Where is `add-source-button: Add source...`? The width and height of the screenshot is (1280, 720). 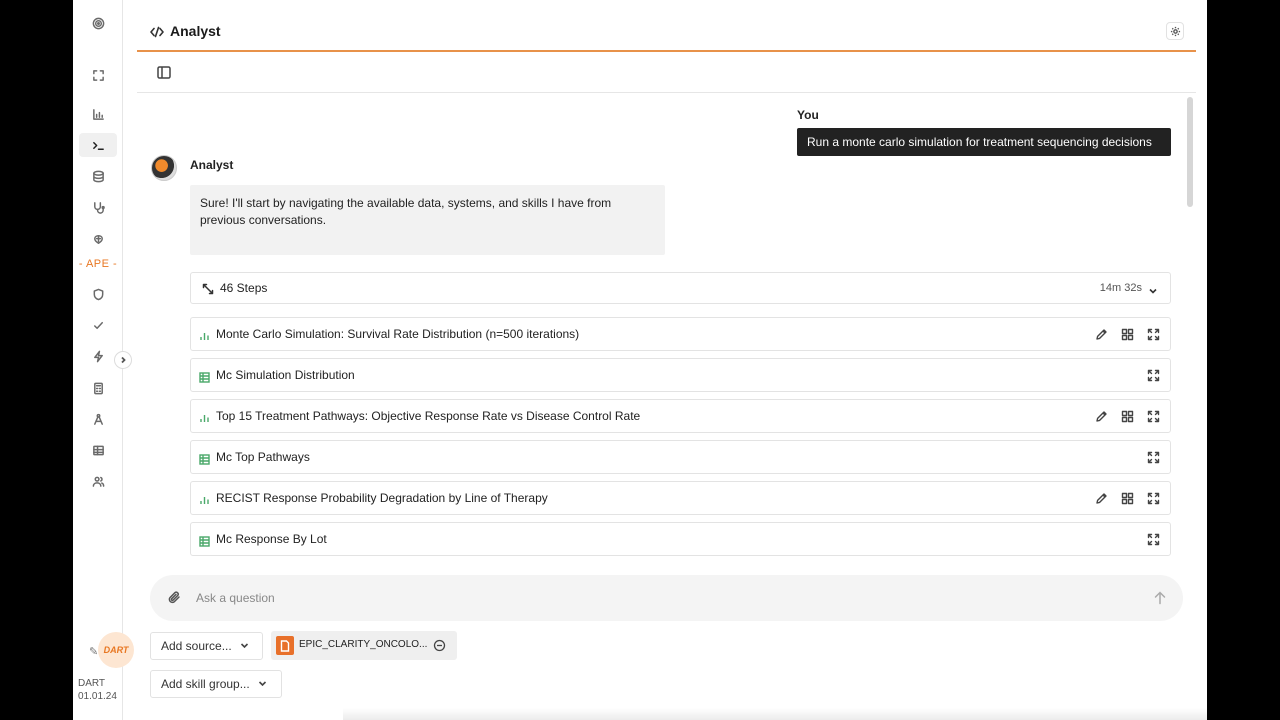
add-source-button: Add source... is located at coordinates (206, 646).